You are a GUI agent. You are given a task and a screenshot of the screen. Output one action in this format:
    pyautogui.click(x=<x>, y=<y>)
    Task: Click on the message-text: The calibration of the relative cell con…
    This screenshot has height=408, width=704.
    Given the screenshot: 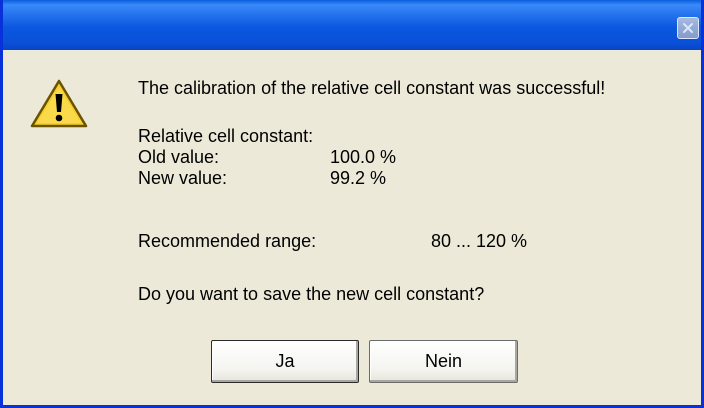 What is the action you would take?
    pyautogui.click(x=372, y=88)
    